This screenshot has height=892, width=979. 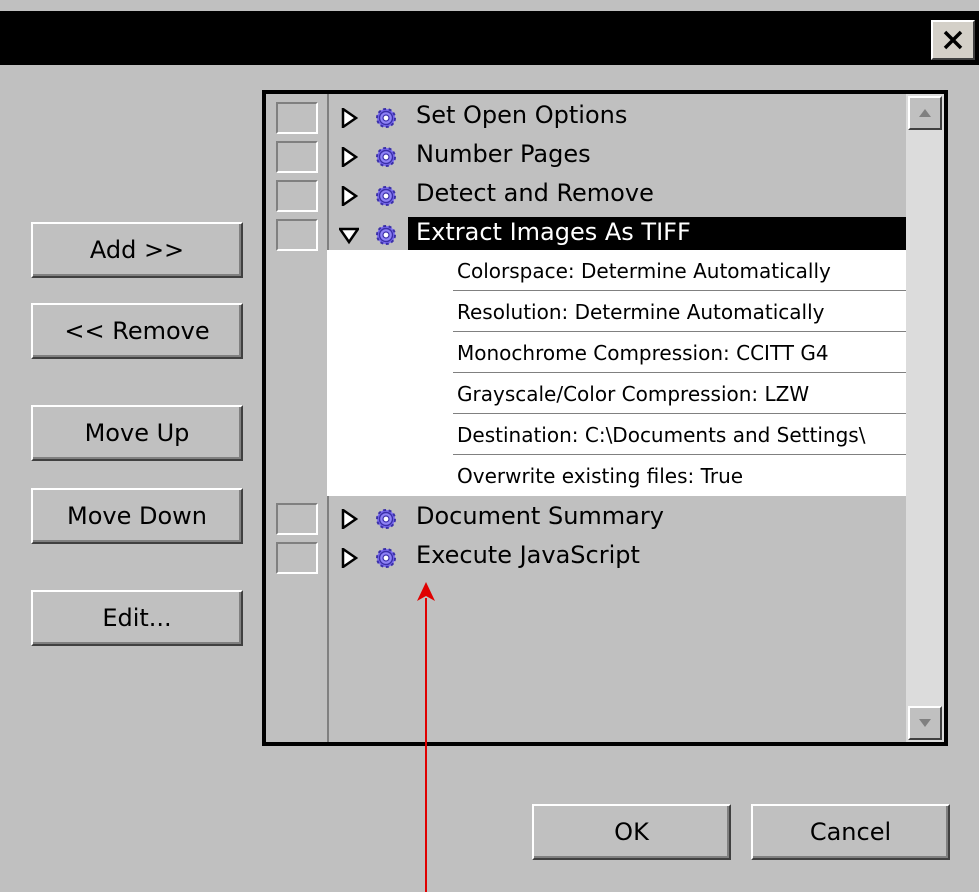 I want to click on cancel-button: Cancel, so click(x=850, y=832).